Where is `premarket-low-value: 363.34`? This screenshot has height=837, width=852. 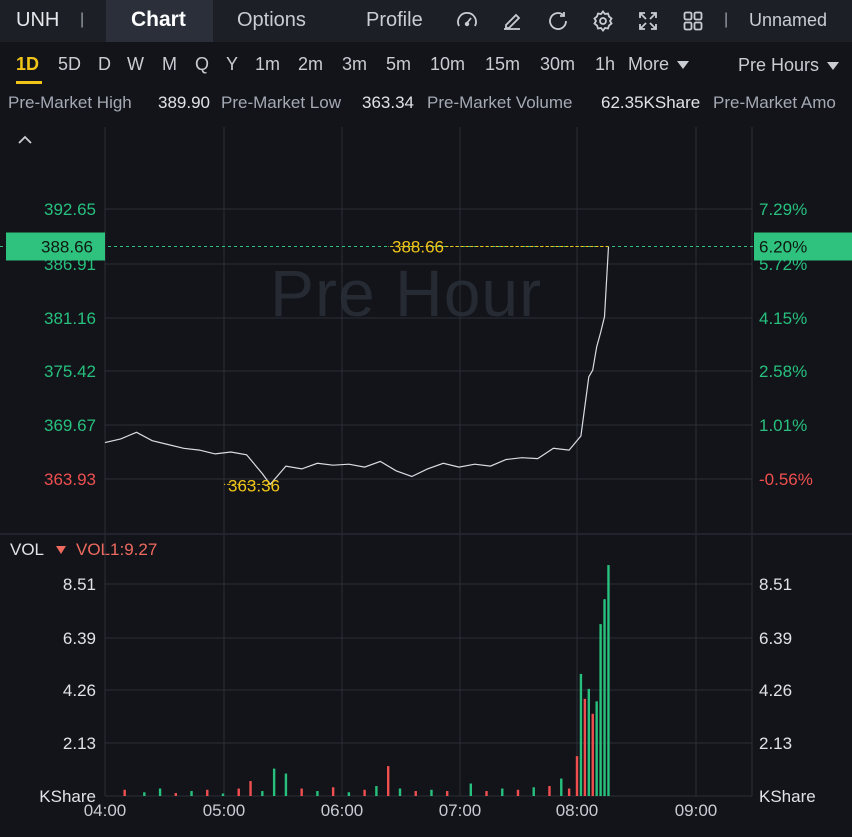 premarket-low-value: 363.34 is located at coordinates (388, 102).